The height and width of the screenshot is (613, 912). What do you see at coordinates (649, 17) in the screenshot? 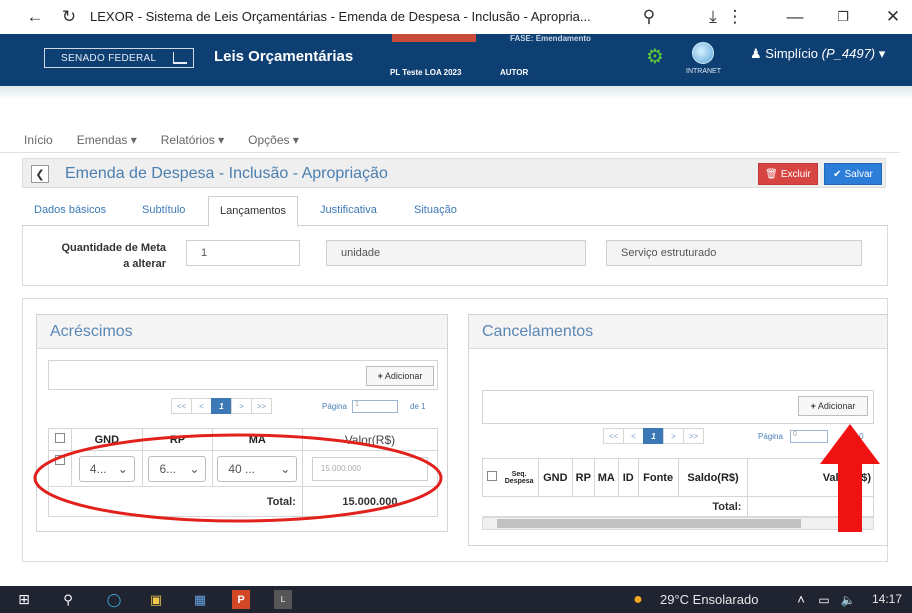
I see `zoom-icon: ⚲` at bounding box center [649, 17].